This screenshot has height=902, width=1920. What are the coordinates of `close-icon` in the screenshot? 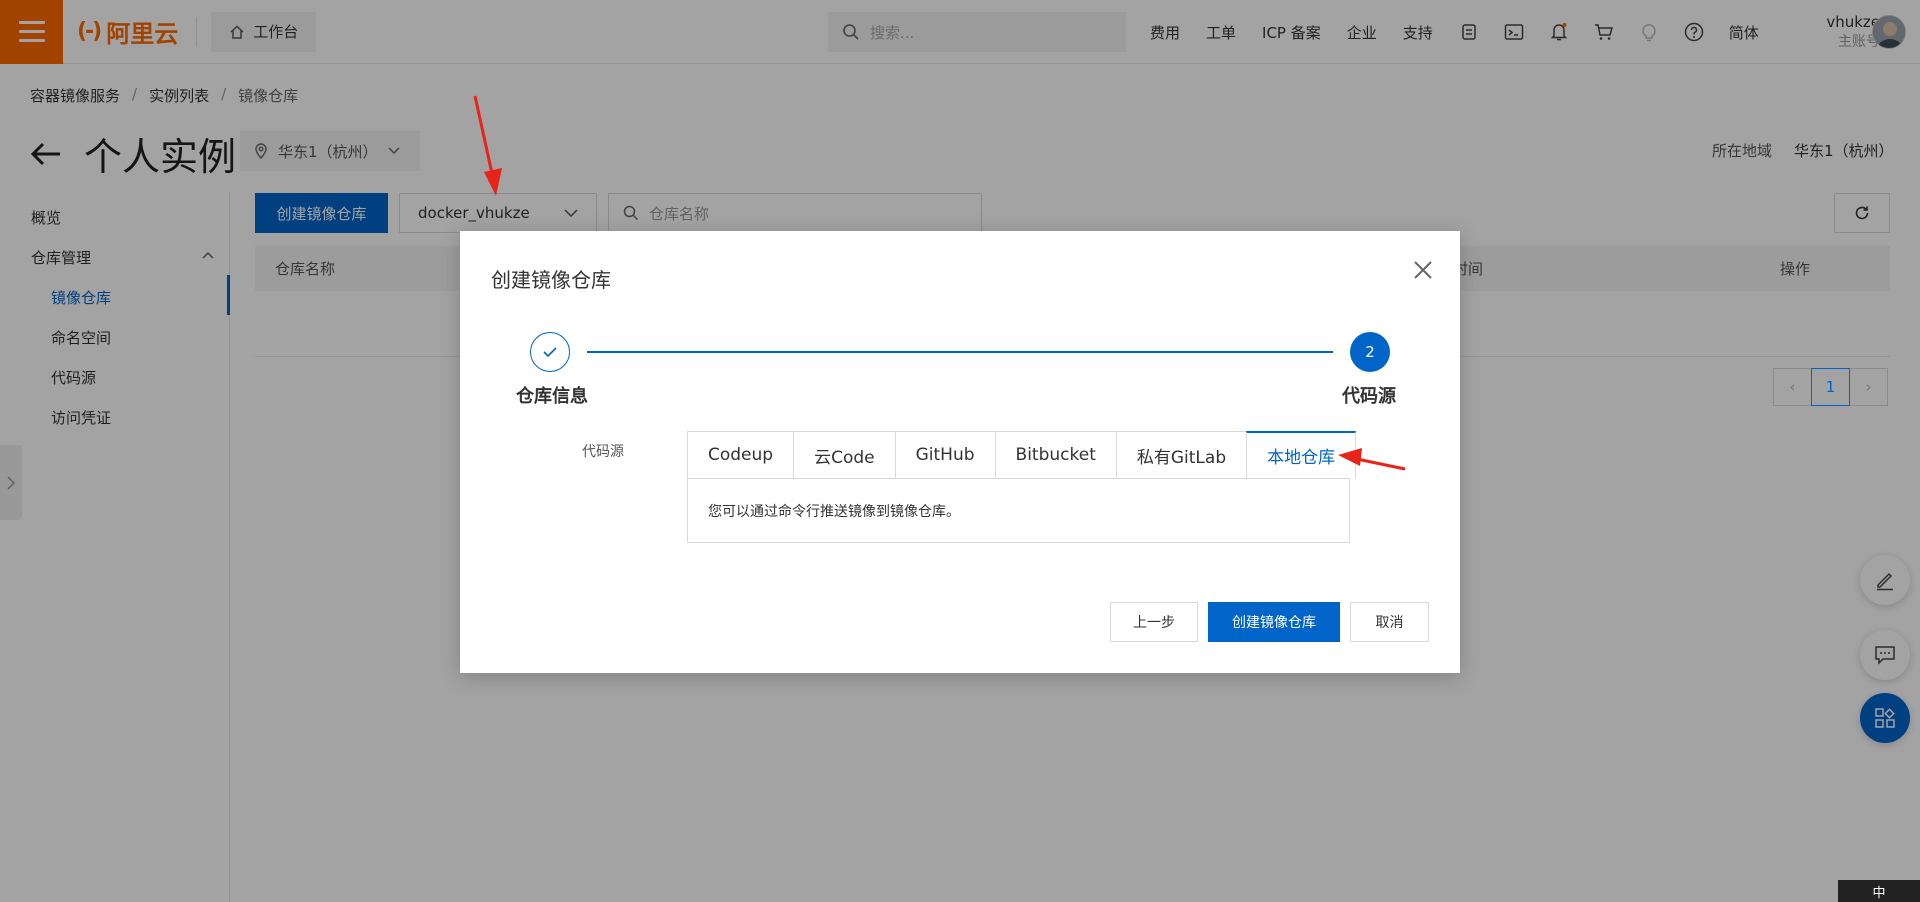 It's located at (1423, 270).